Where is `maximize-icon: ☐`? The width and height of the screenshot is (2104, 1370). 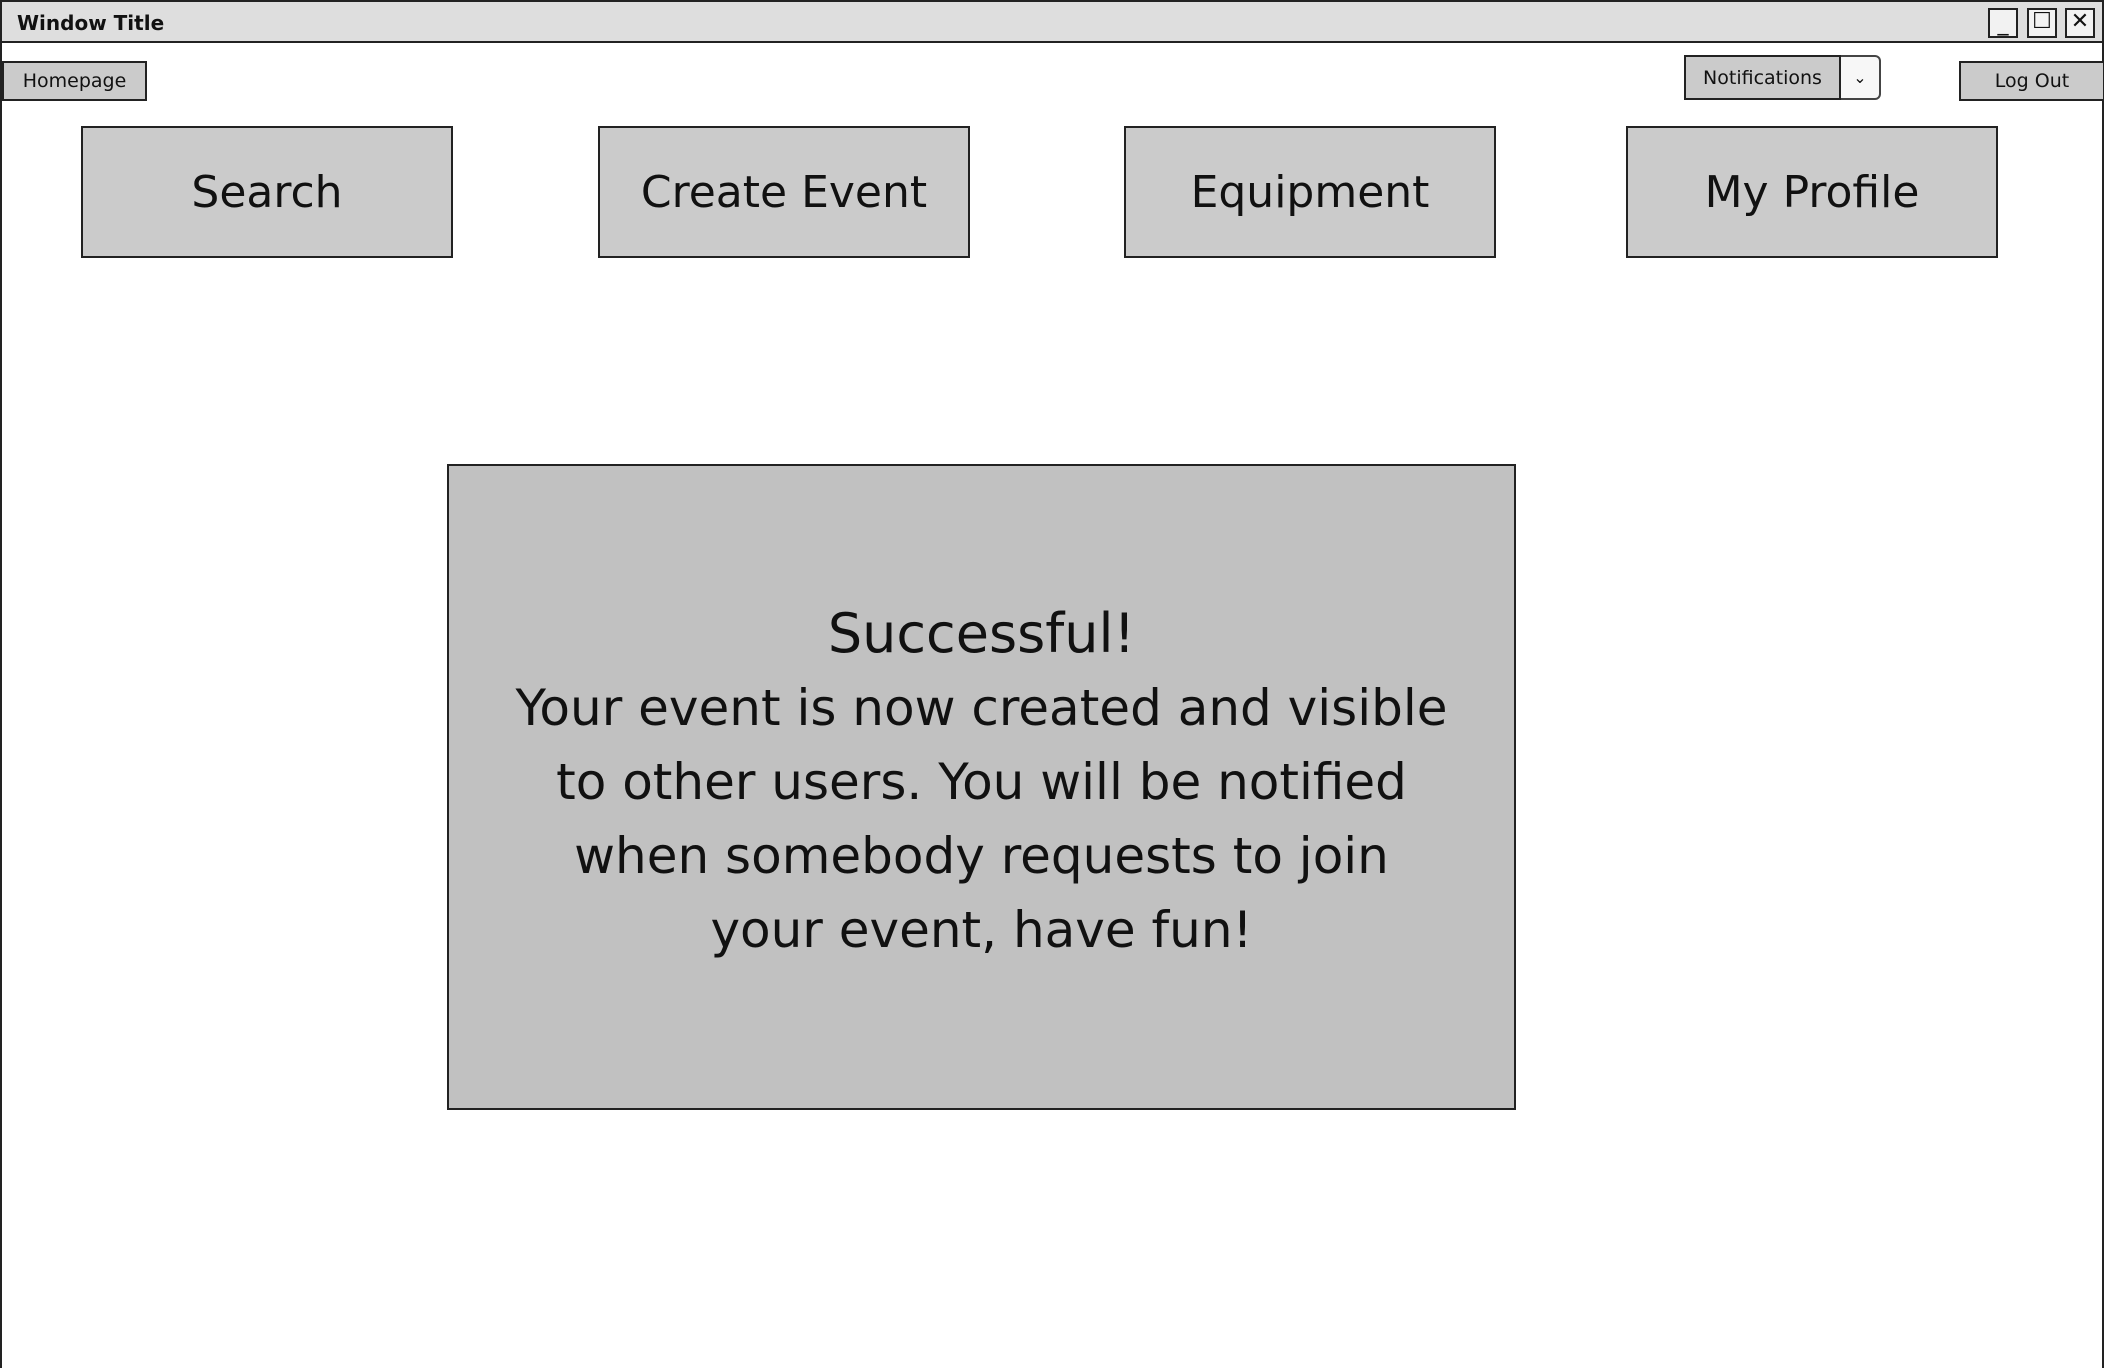 maximize-icon: ☐ is located at coordinates (2042, 21).